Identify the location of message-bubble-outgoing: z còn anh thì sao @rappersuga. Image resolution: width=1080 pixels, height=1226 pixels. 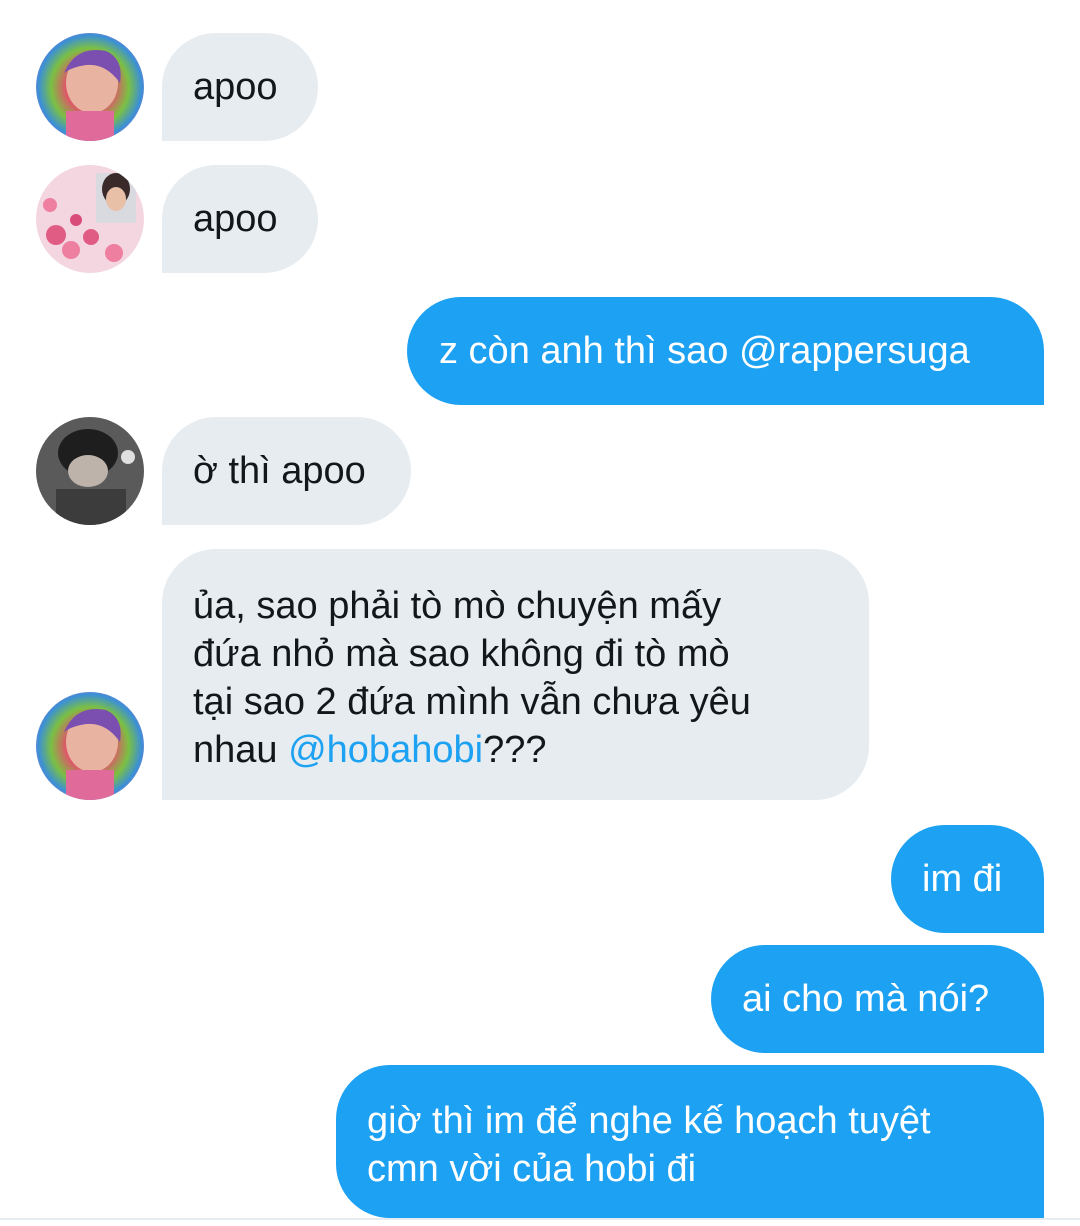
(725, 351).